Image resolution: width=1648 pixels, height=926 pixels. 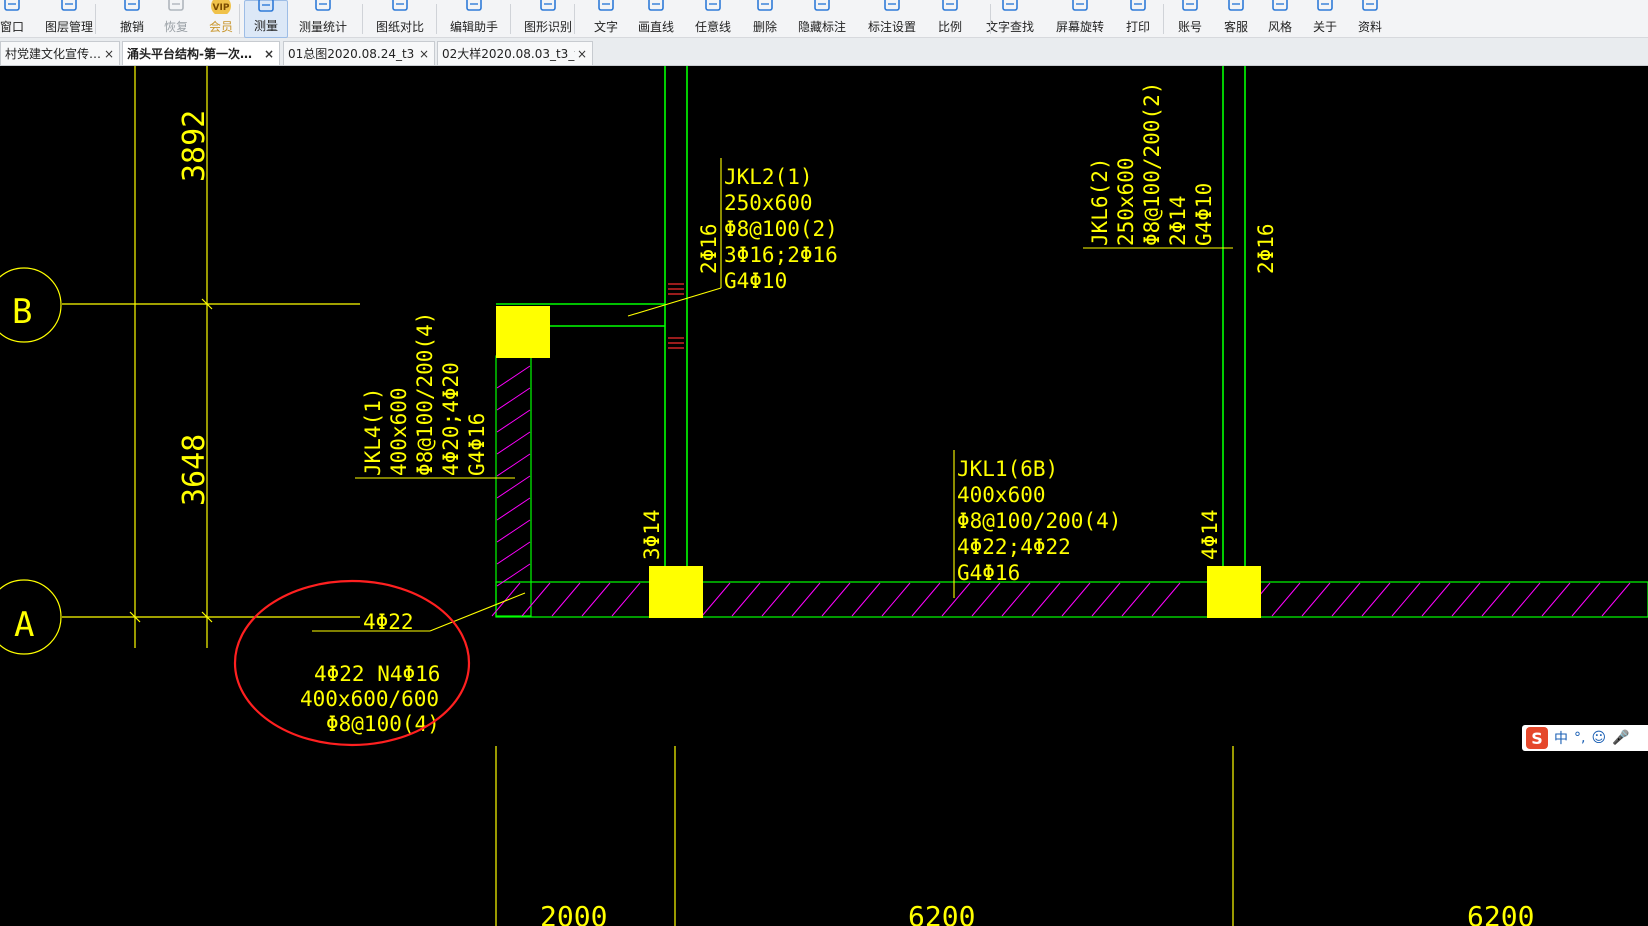 I want to click on toolbar-window-button: 窗口, so click(x=14, y=19).